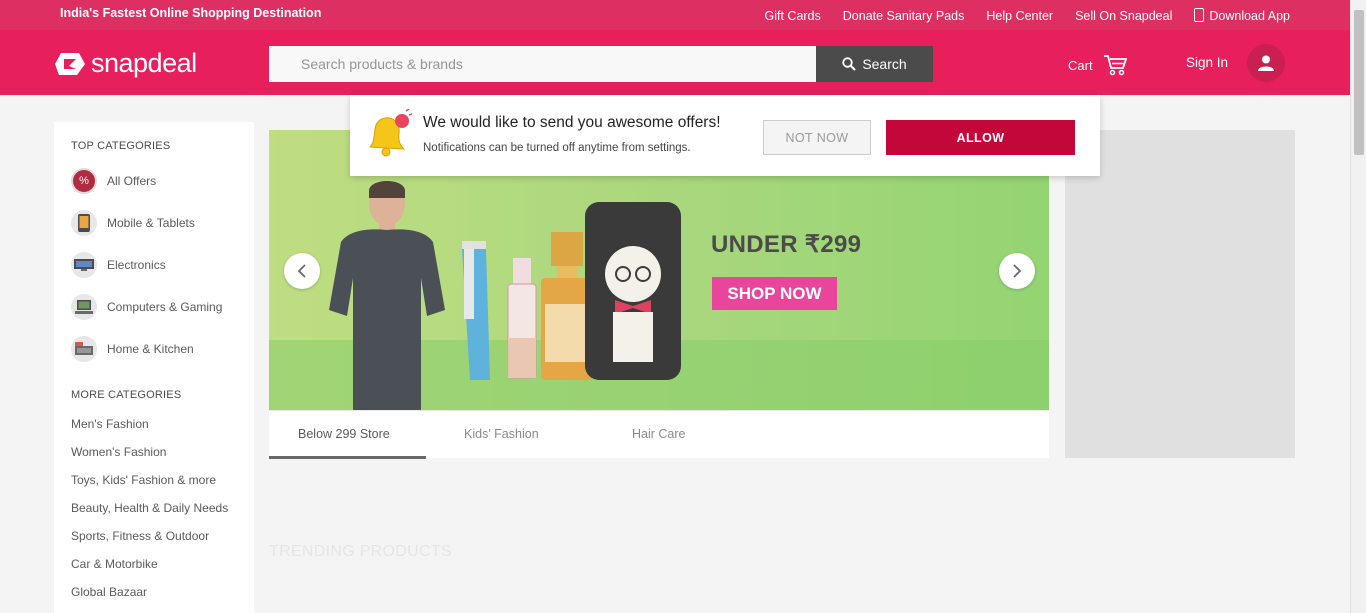  I want to click on category-label: Electronics, so click(136, 265).